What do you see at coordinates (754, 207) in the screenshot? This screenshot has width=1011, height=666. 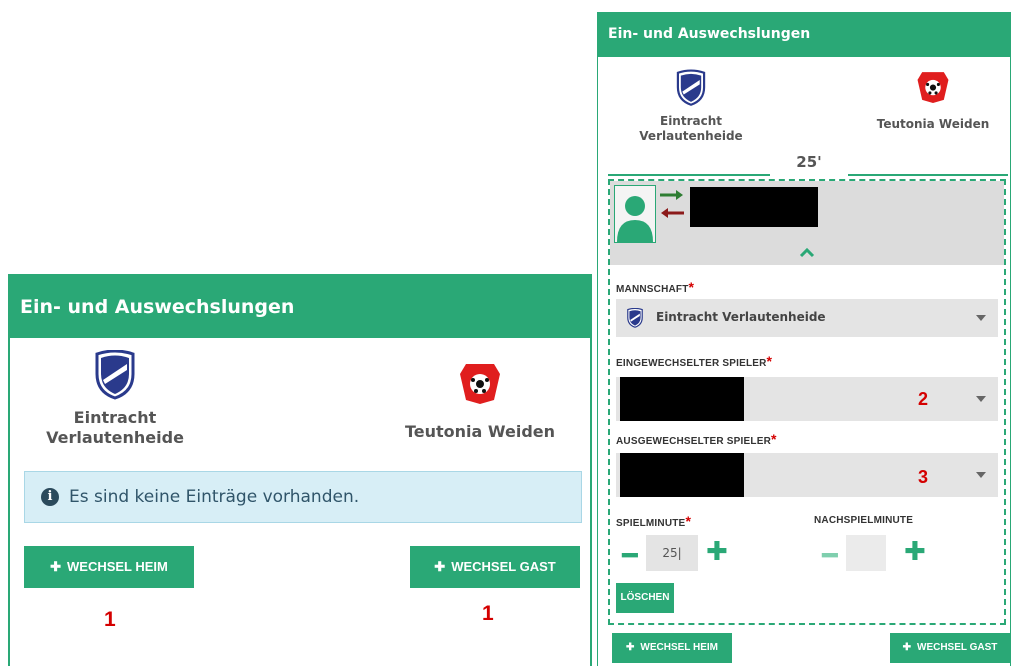 I see `redacted-player-names` at bounding box center [754, 207].